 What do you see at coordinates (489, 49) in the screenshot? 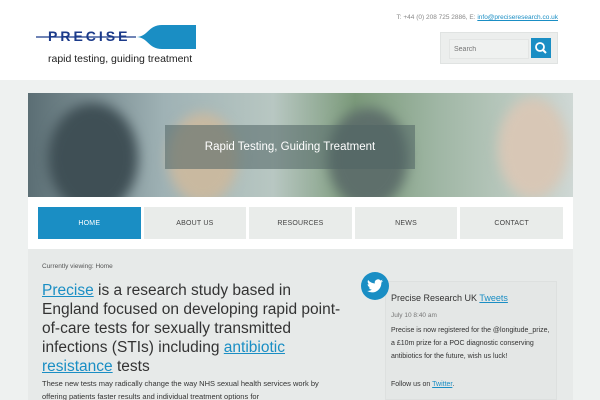
I see `search-input` at bounding box center [489, 49].